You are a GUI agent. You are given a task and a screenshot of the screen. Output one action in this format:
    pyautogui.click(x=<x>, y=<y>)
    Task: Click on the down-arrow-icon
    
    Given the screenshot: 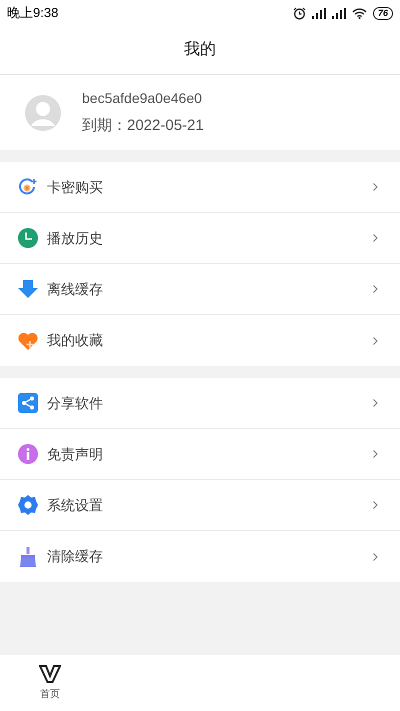 What is the action you would take?
    pyautogui.click(x=28, y=289)
    